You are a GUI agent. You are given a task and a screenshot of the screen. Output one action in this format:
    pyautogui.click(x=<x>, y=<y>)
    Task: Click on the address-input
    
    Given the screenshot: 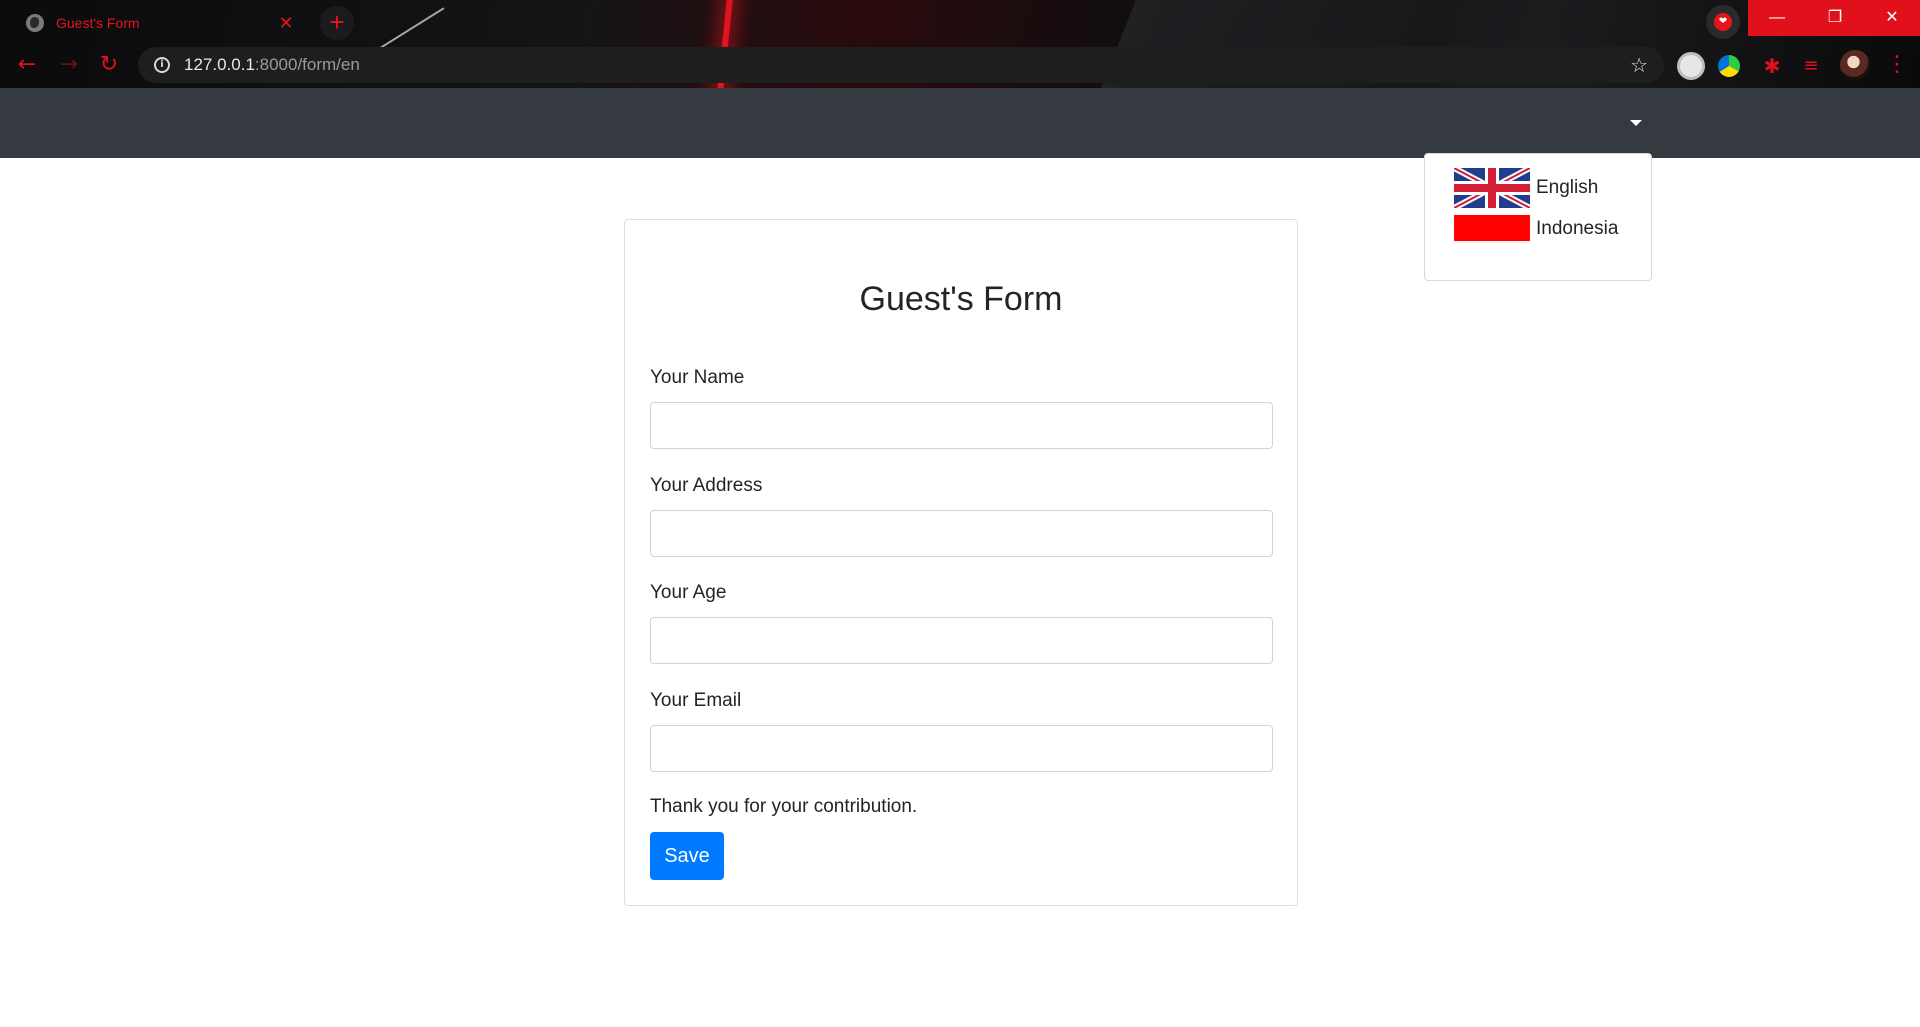 What is the action you would take?
    pyautogui.click(x=961, y=533)
    